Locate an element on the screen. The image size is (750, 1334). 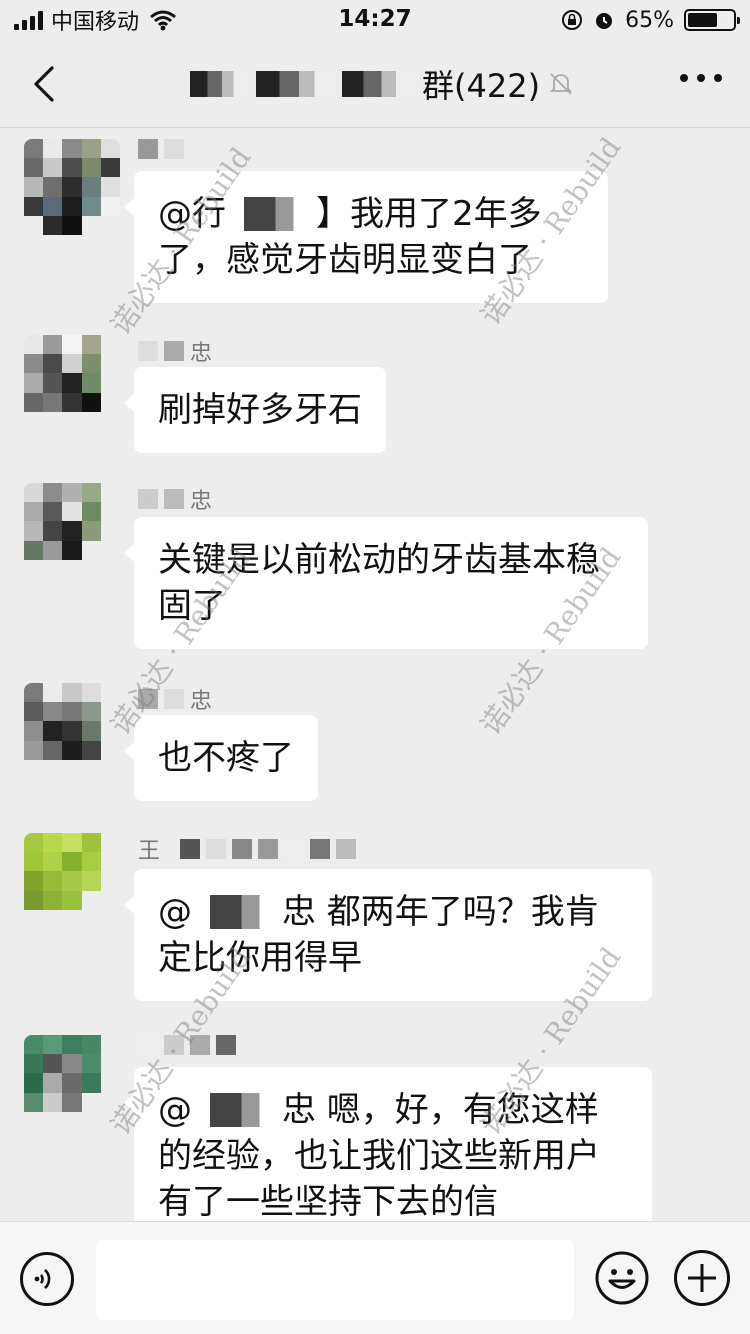
status-bar: 中国移动 14:27 65% is located at coordinates (375, 20).